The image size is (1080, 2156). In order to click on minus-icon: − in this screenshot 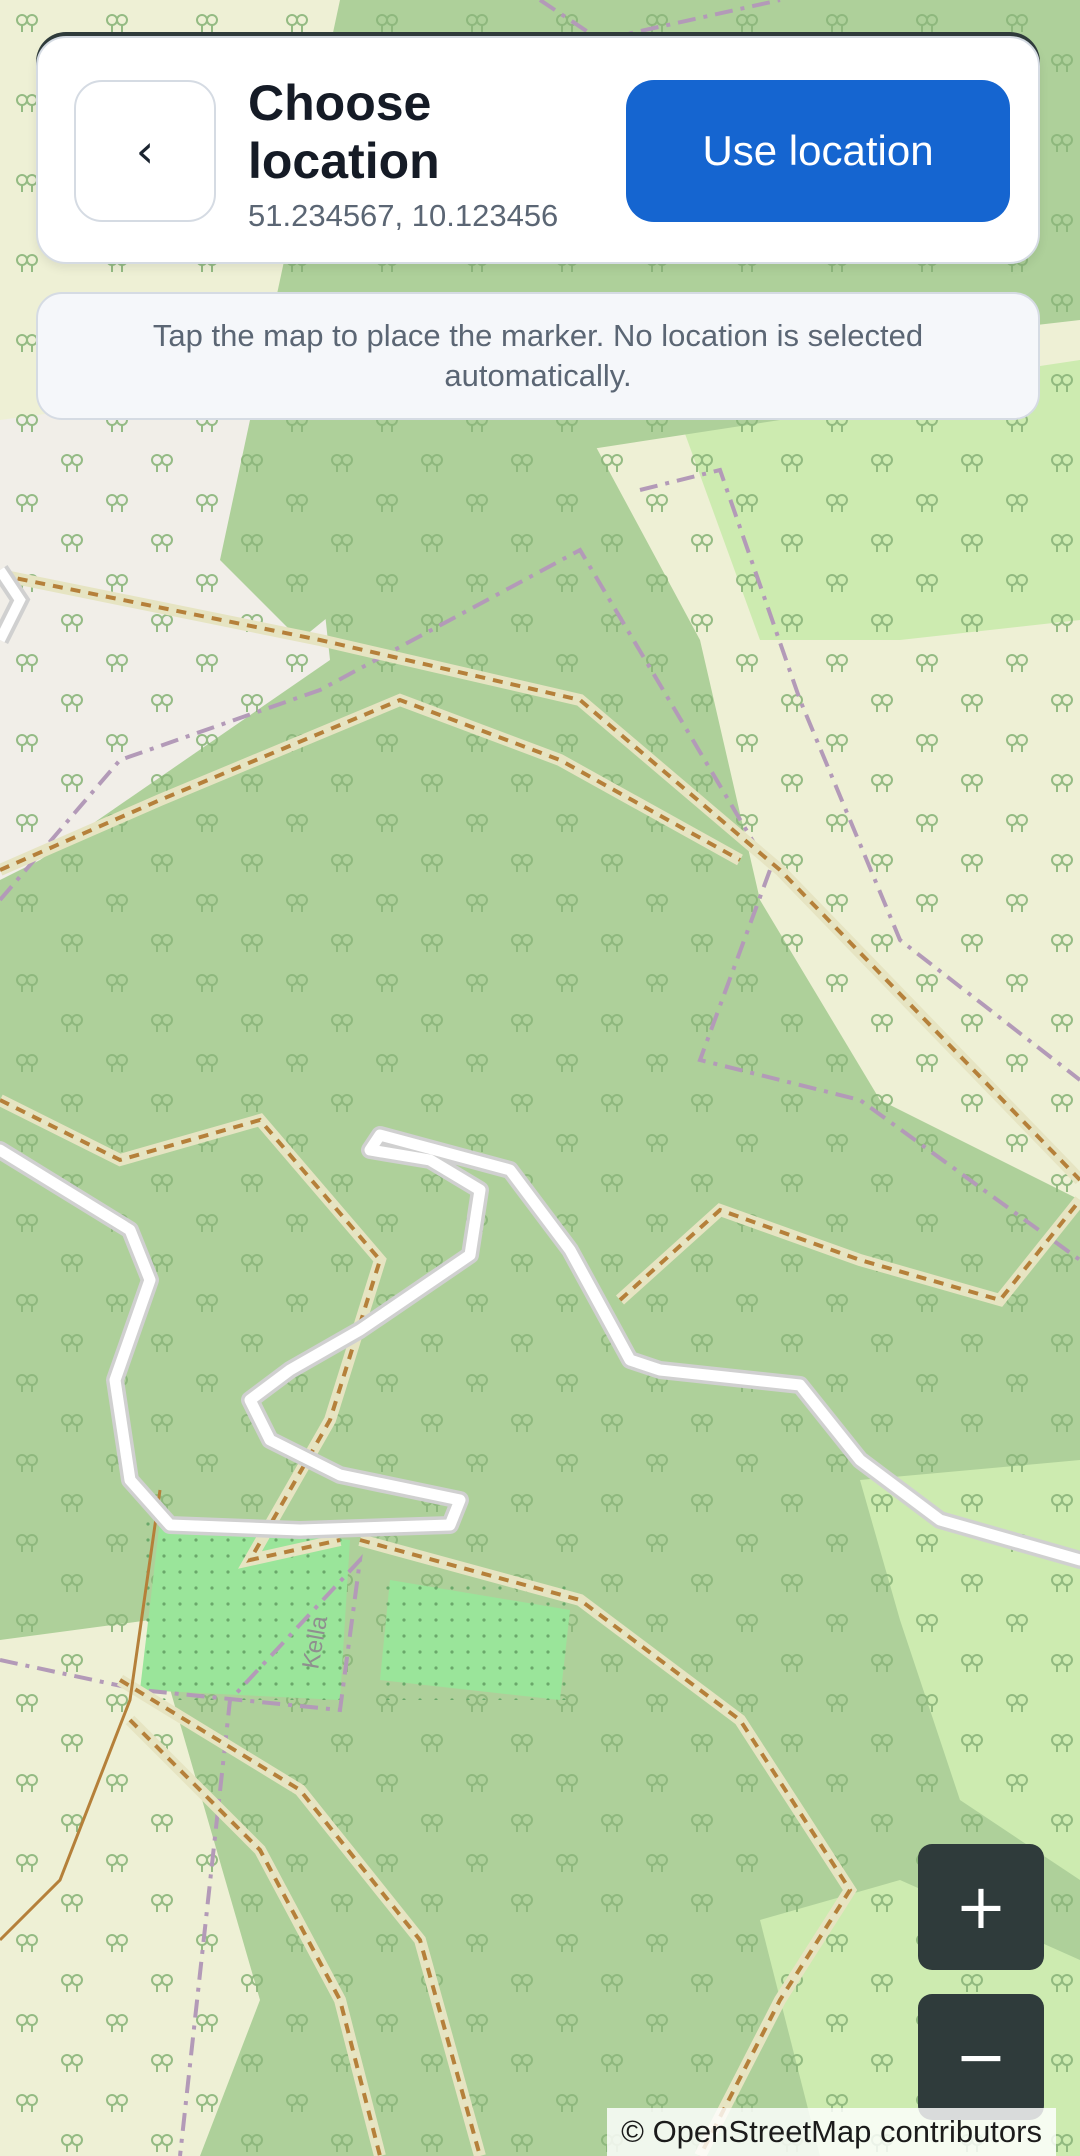, I will do `click(981, 2056)`.